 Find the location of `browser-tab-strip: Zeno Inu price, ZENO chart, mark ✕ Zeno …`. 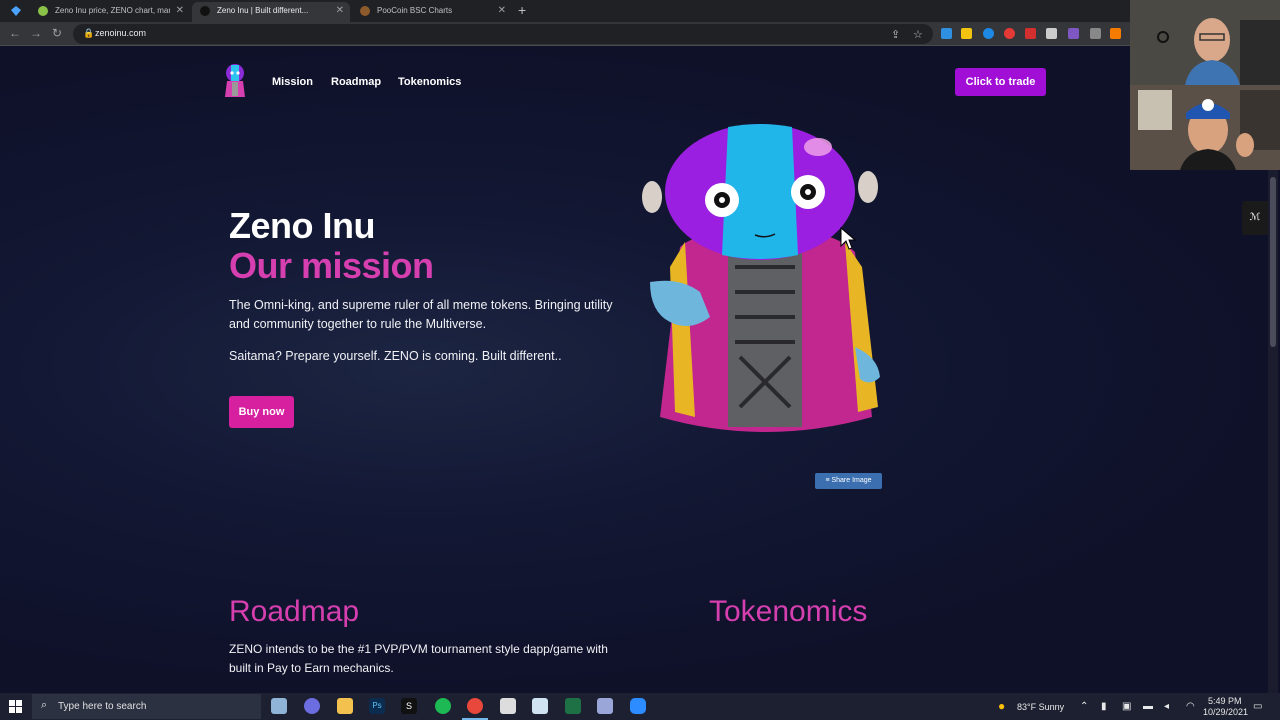

browser-tab-strip: Zeno Inu price, ZENO chart, mark ✕ Zeno … is located at coordinates (565, 11).